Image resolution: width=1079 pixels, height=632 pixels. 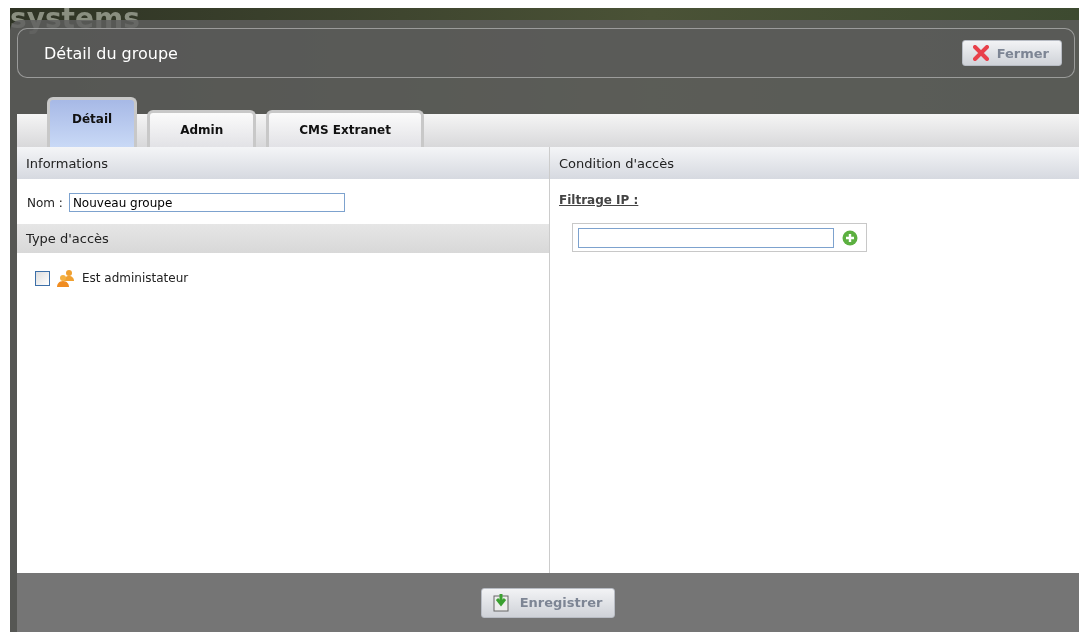 I want to click on ip-field, so click(x=706, y=237).